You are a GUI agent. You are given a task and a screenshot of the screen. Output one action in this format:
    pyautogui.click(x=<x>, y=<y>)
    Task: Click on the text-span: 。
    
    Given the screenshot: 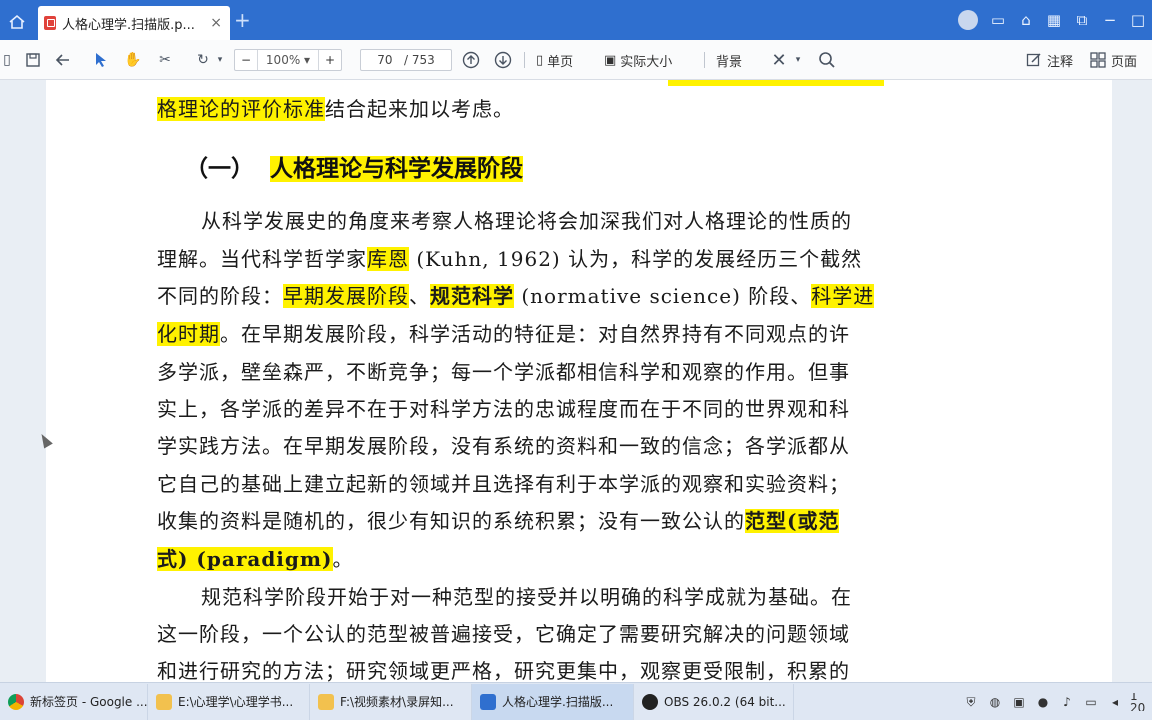 What is the action you would take?
    pyautogui.click(x=343, y=559)
    